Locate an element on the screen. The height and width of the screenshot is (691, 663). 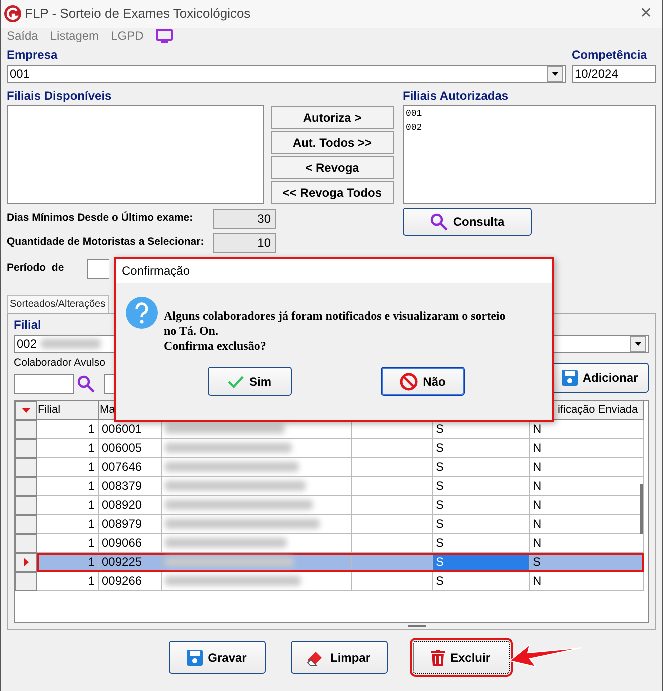
field-value: 002 is located at coordinates (27, 344).